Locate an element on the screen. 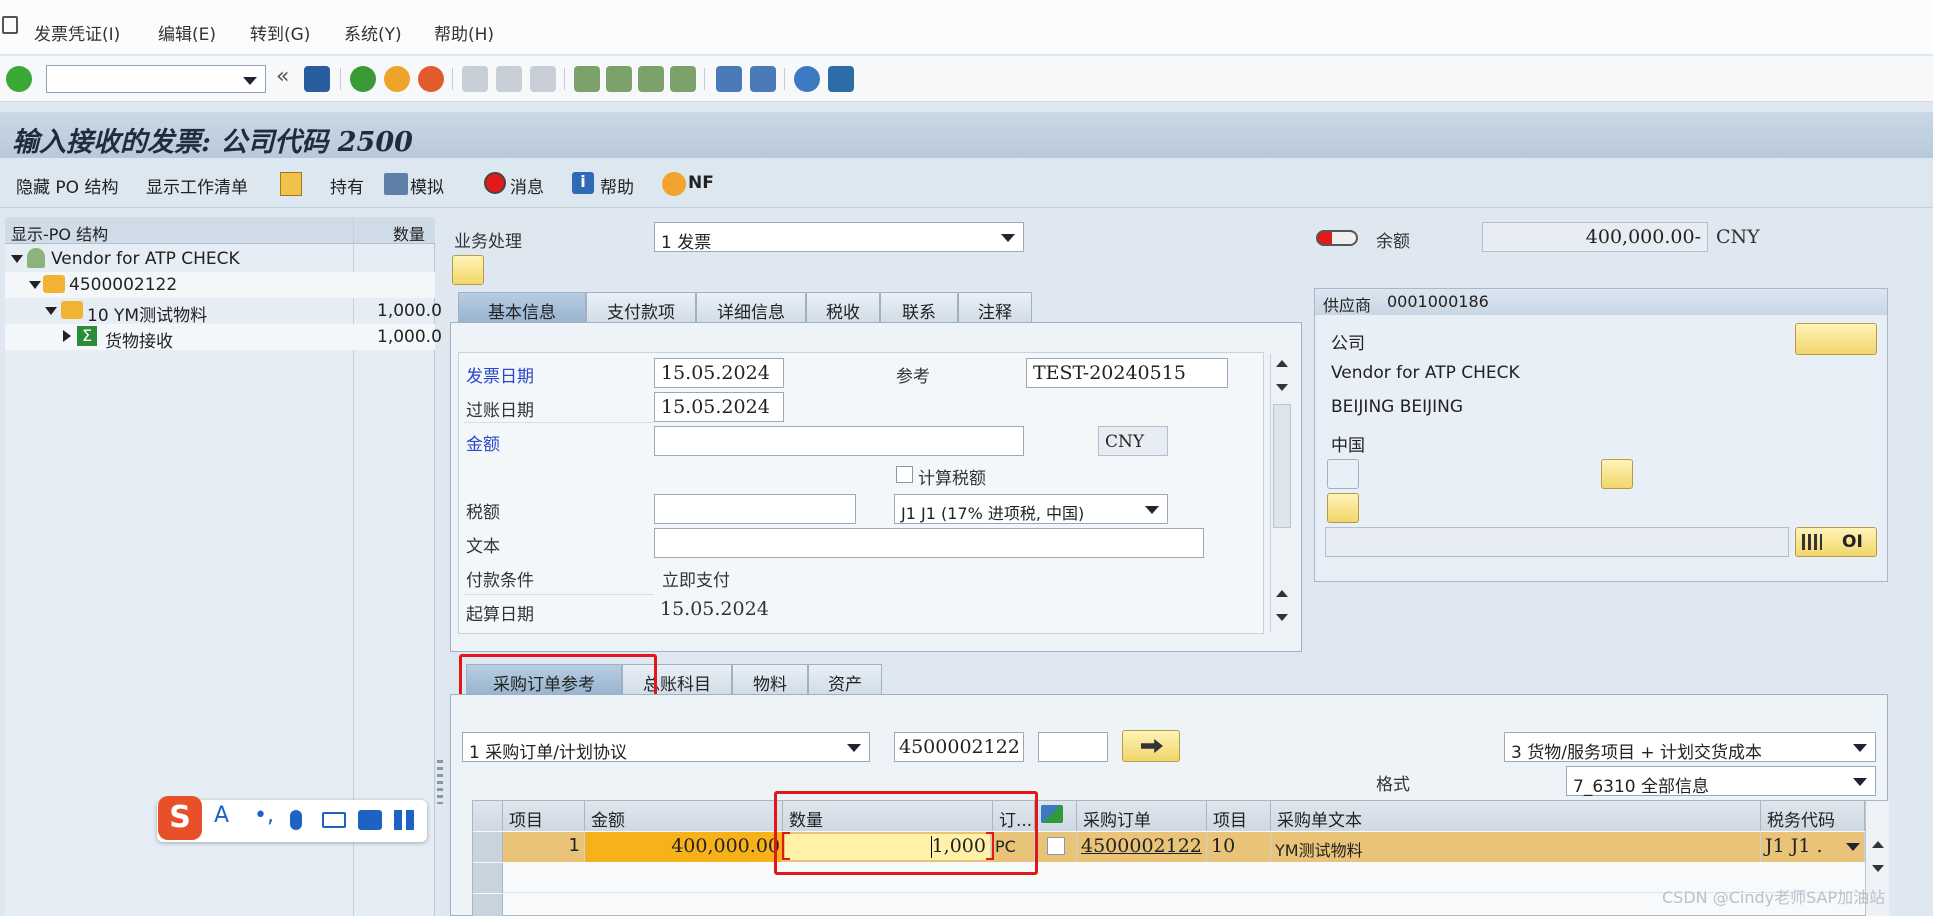  simulate-icon is located at coordinates (396, 184).